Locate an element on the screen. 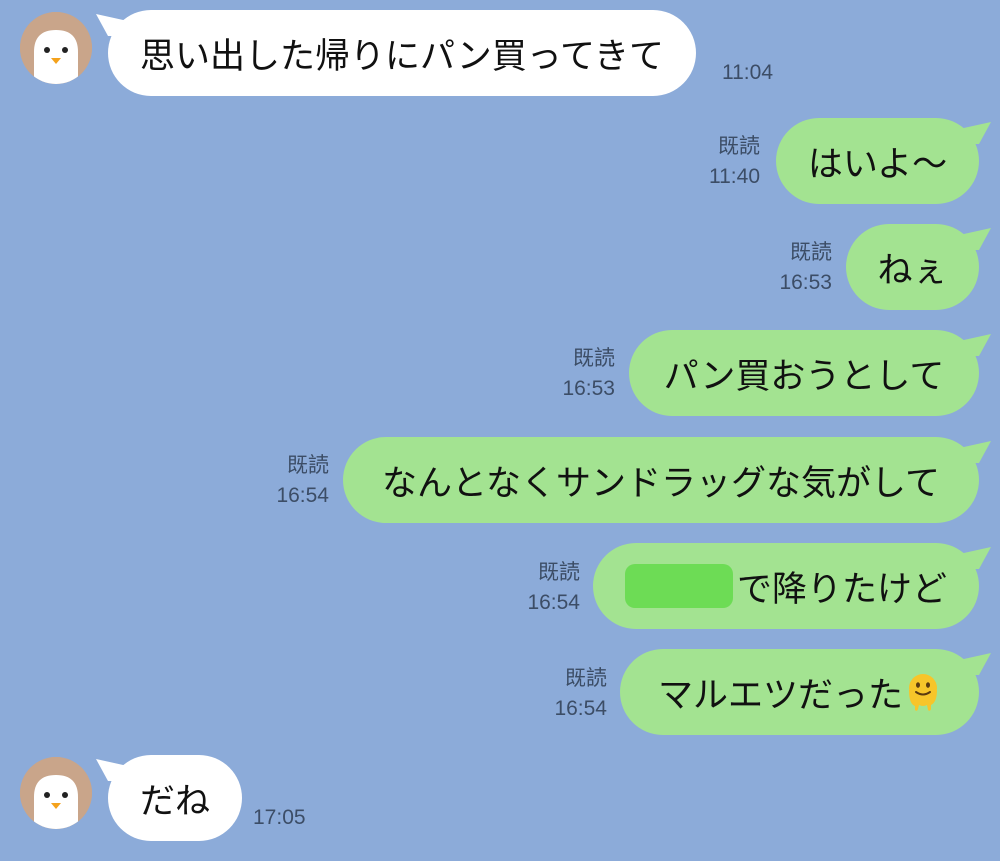 This screenshot has width=1000, height=861. message-bubble-outgoing: はいよ〜 is located at coordinates (877, 161).